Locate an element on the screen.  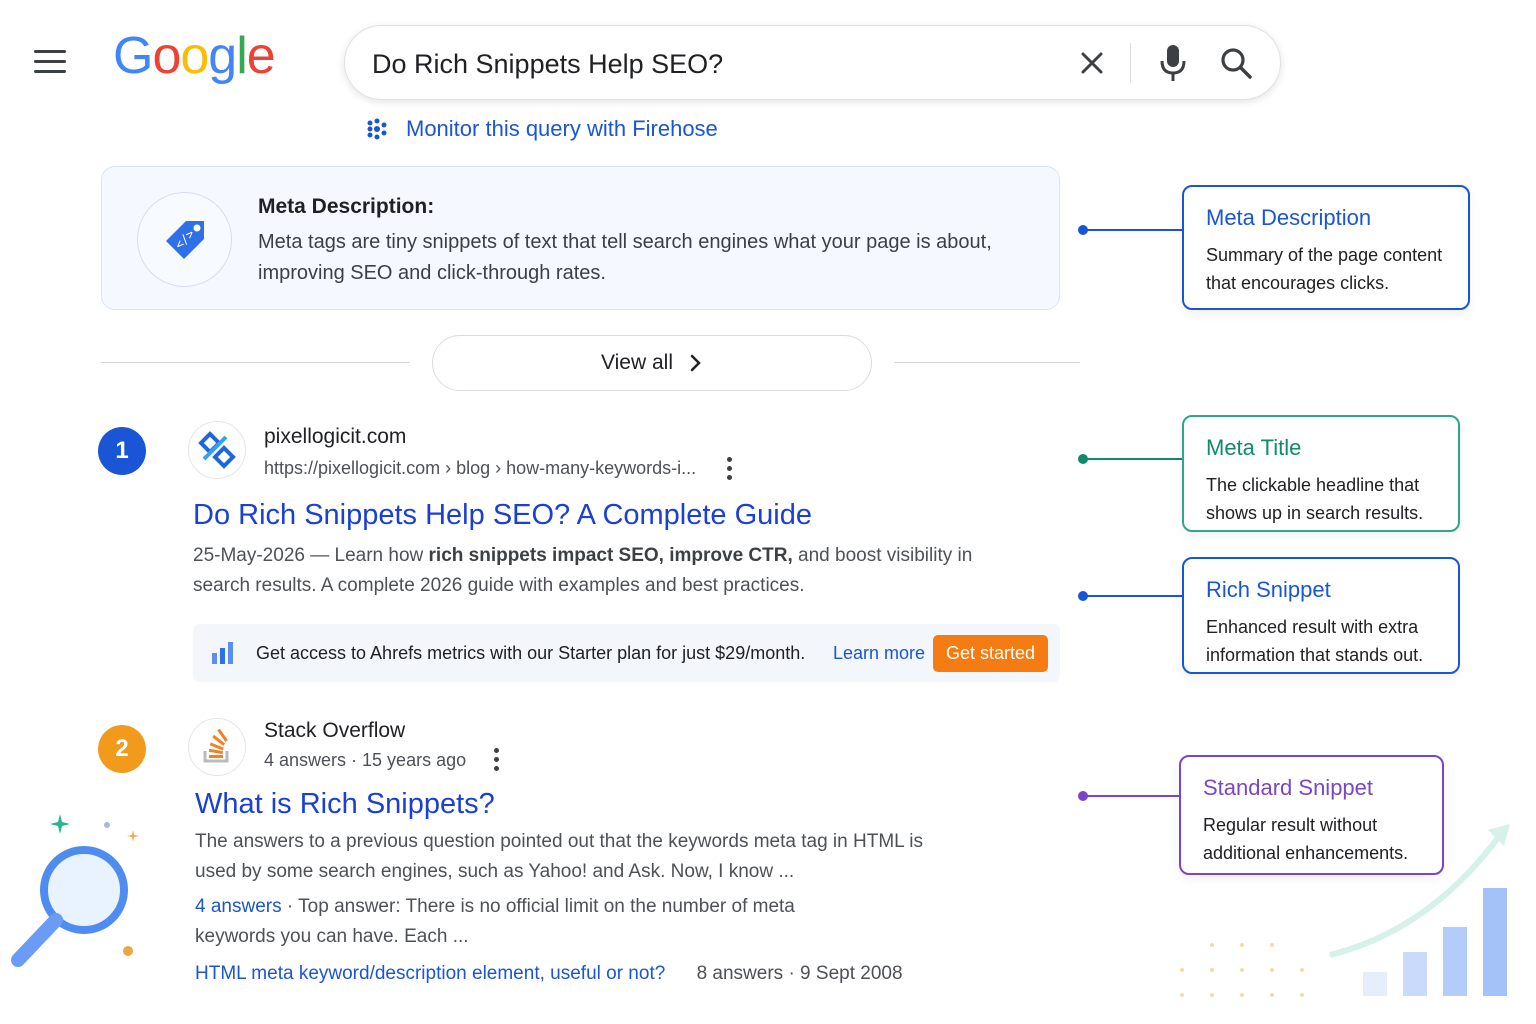
growth-chart-illustration-icon is located at coordinates (1345, 910).